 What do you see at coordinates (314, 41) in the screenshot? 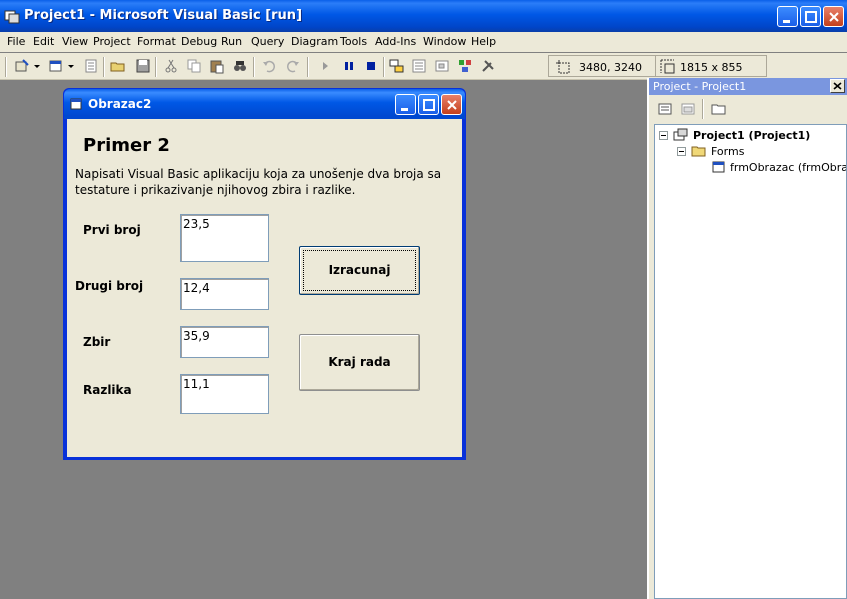
I see `menu-diagram: Diagram` at bounding box center [314, 41].